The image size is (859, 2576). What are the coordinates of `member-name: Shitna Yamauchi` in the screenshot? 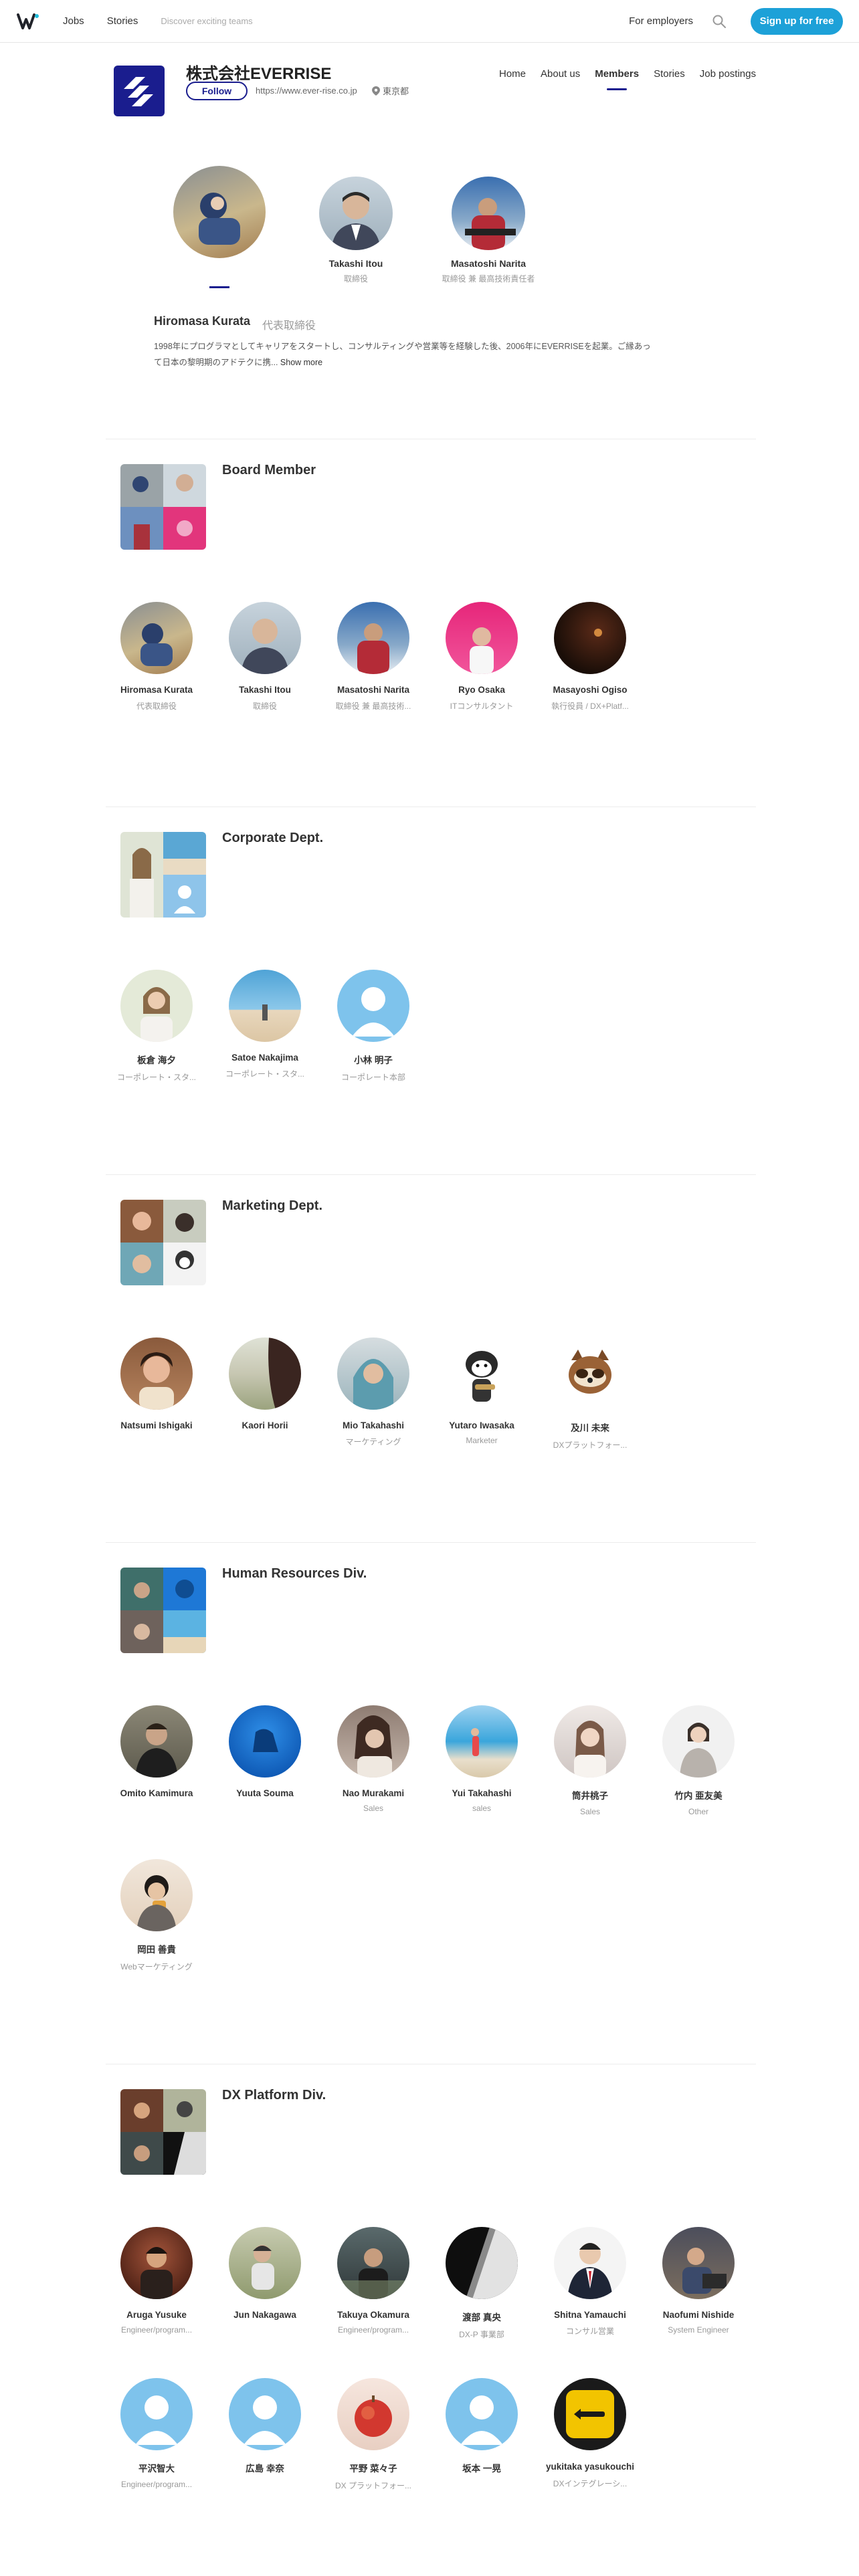 It's located at (590, 2315).